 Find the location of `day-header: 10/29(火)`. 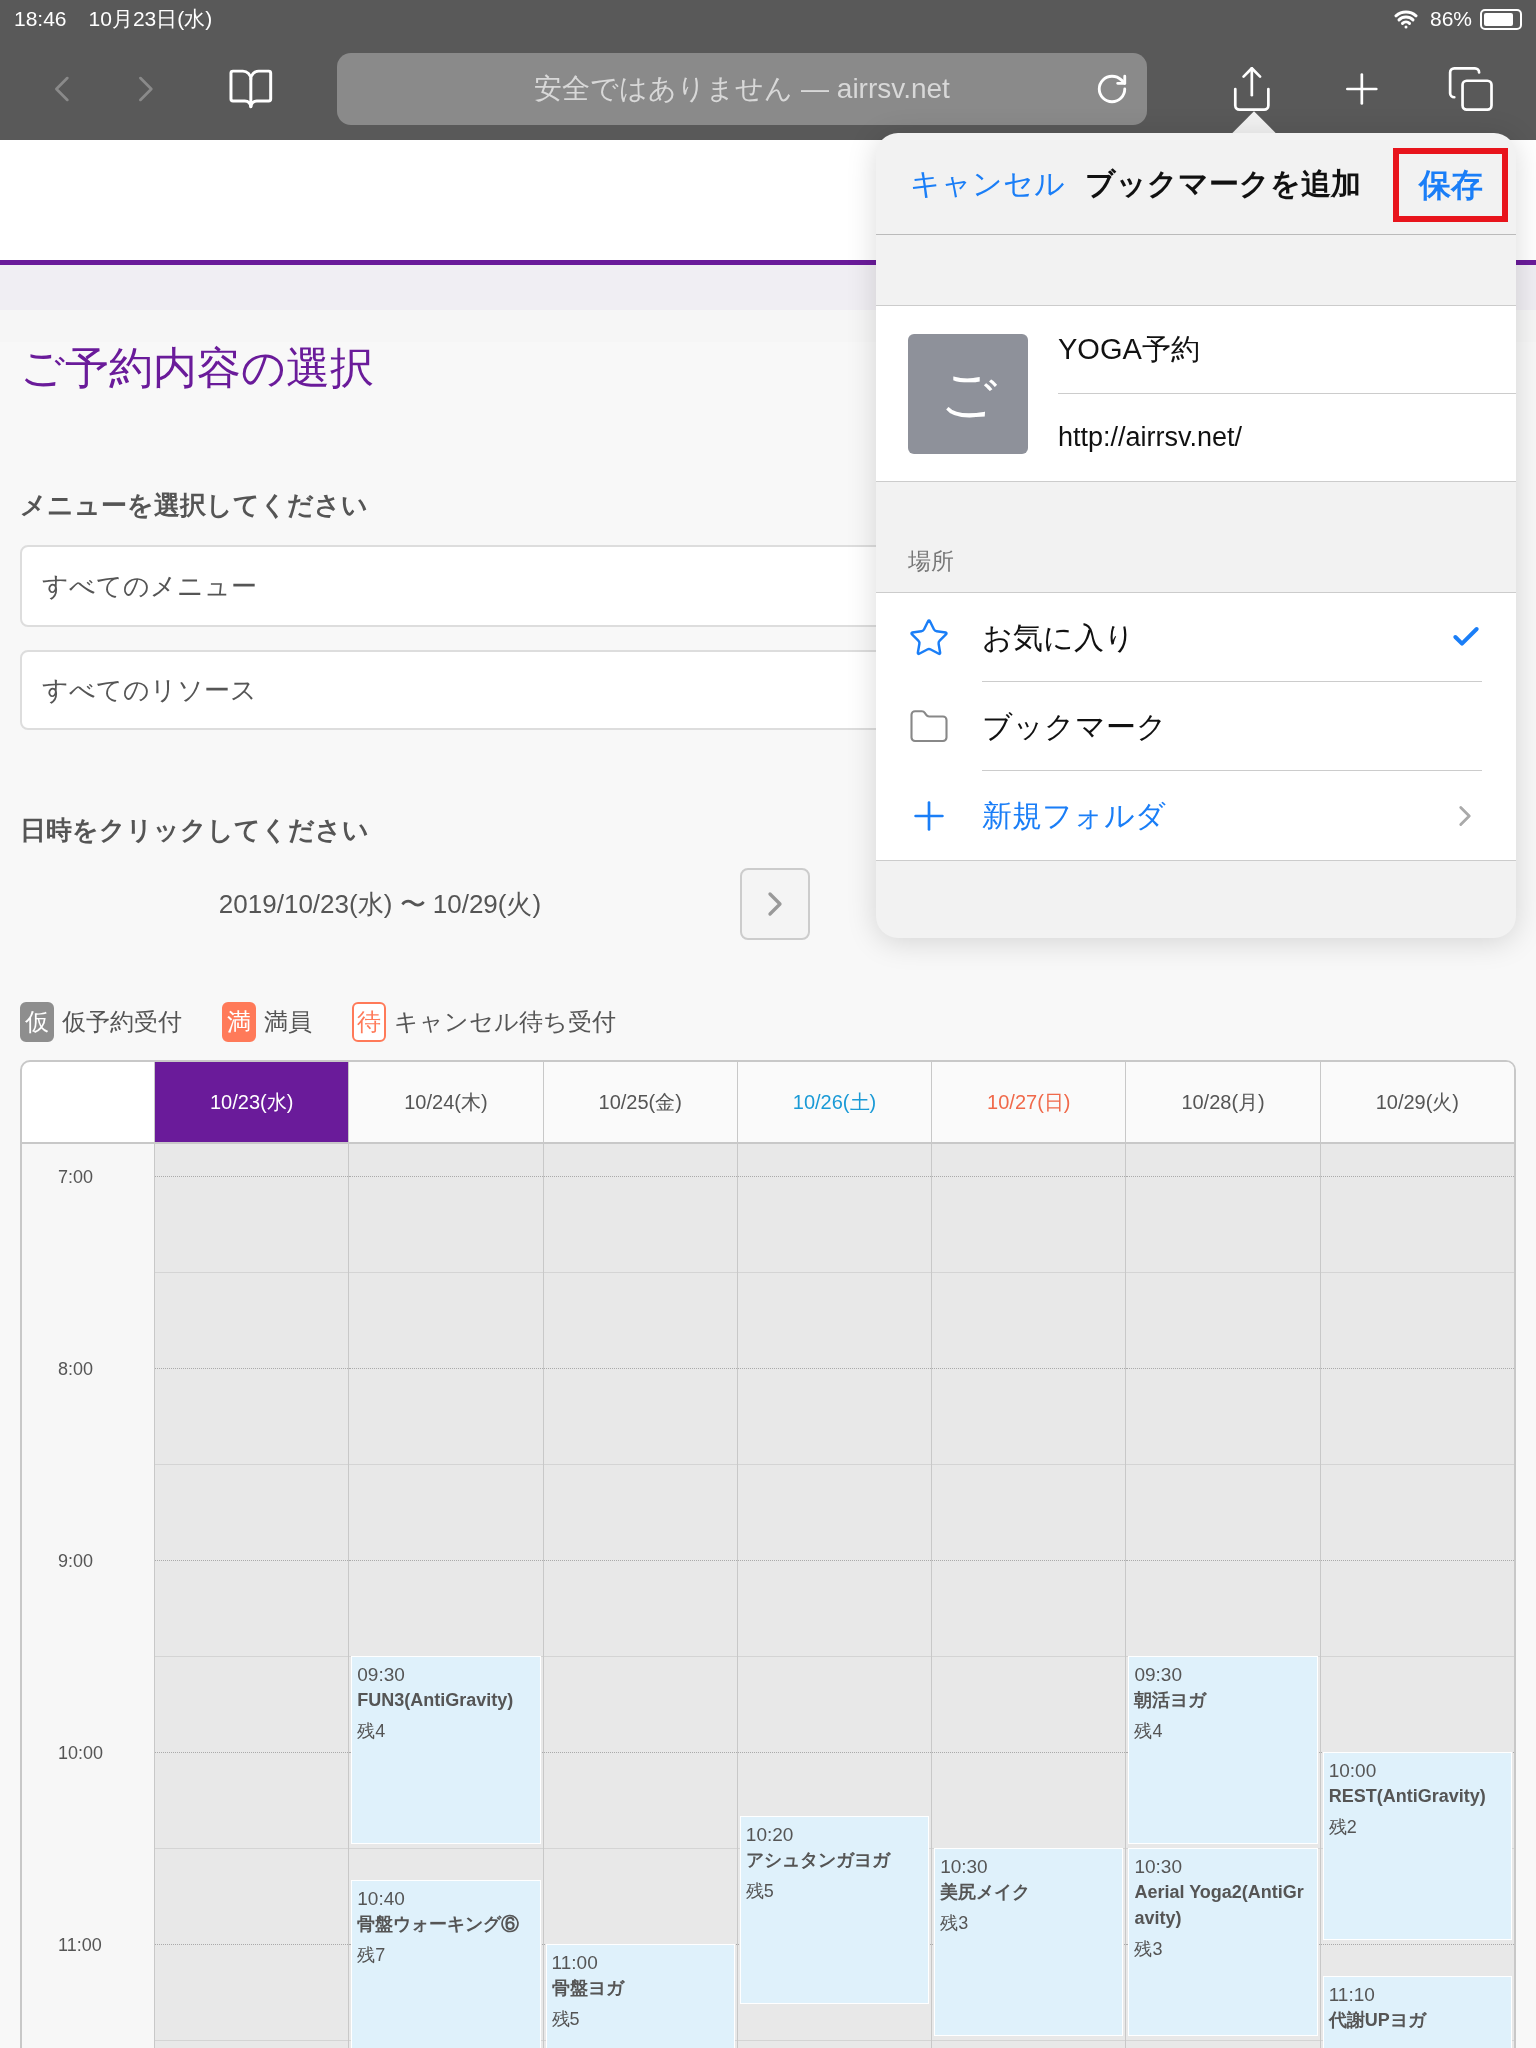

day-header: 10/29(火) is located at coordinates (1416, 1103).